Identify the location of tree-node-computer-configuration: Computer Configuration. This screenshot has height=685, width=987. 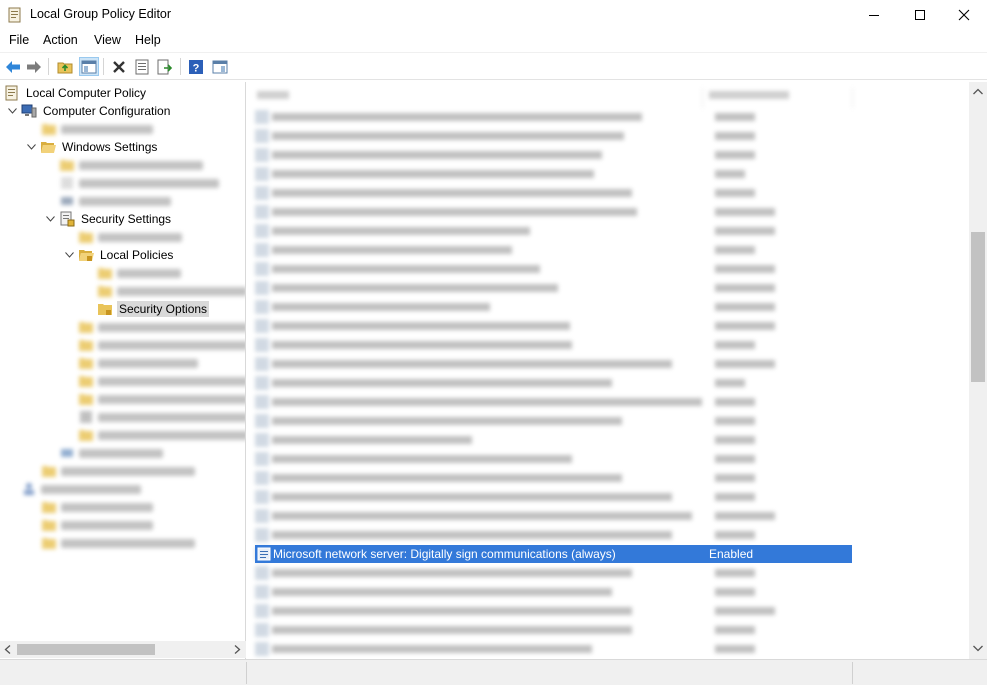
(89, 111).